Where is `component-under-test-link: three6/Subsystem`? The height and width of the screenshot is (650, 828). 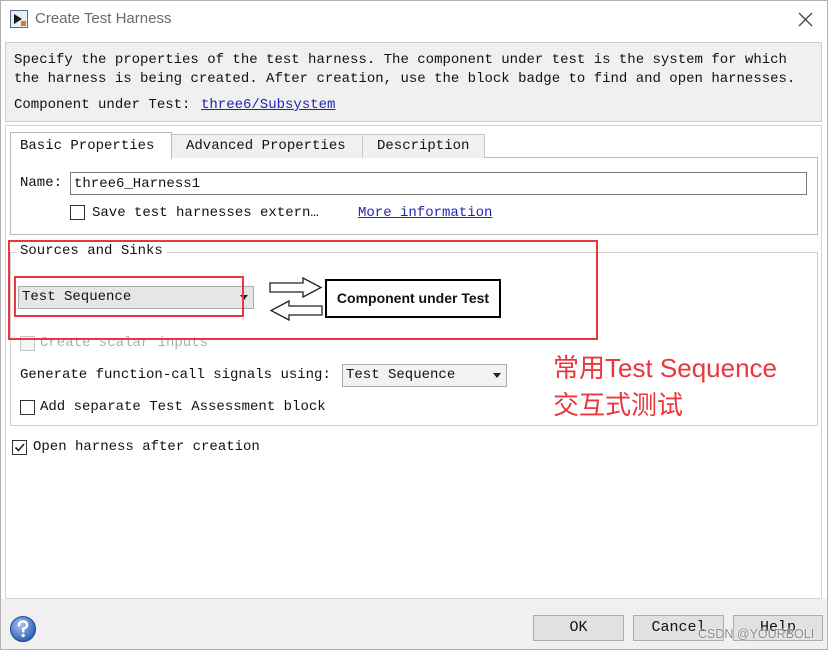 component-under-test-link: three6/Subsystem is located at coordinates (268, 105).